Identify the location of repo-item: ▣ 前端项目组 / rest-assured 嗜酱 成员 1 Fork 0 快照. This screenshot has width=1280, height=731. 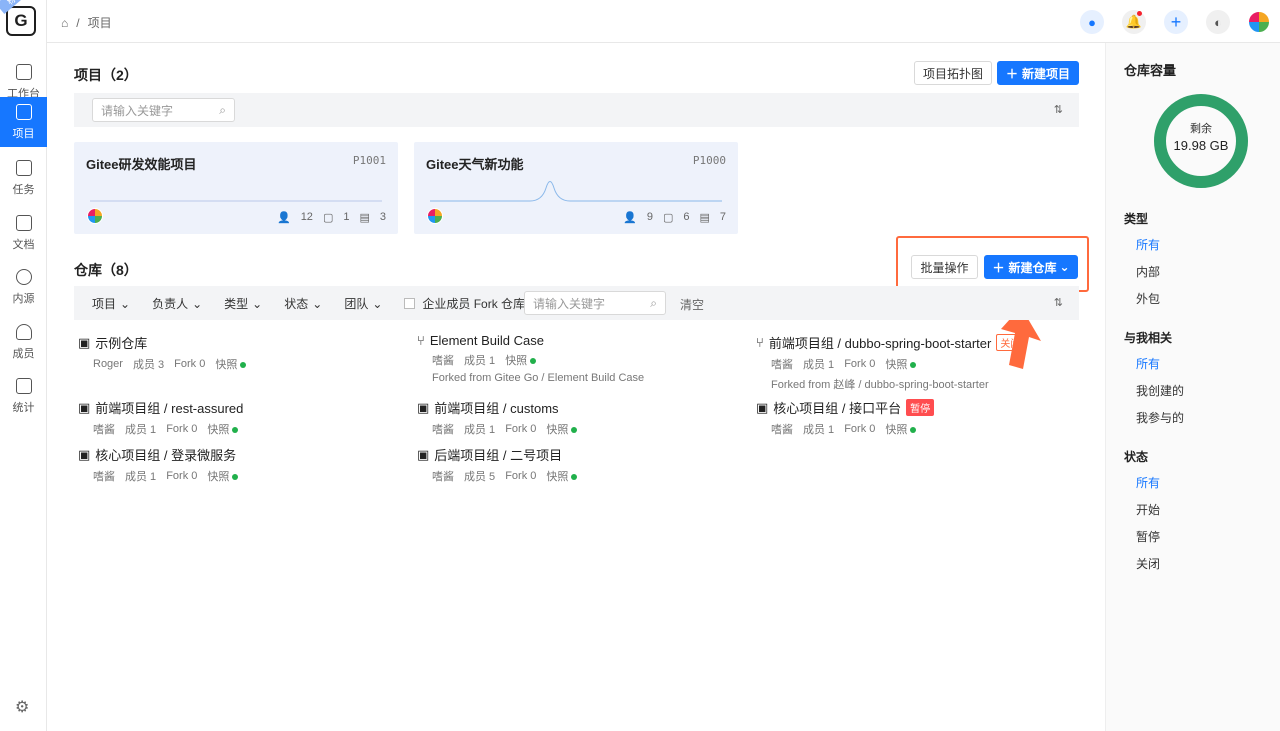
(243, 417).